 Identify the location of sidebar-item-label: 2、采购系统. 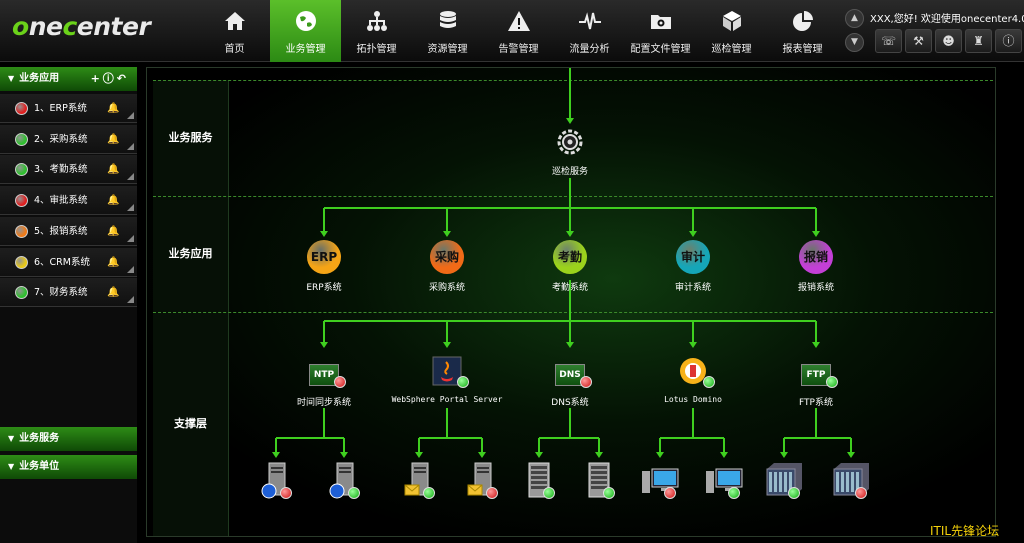
(61, 139).